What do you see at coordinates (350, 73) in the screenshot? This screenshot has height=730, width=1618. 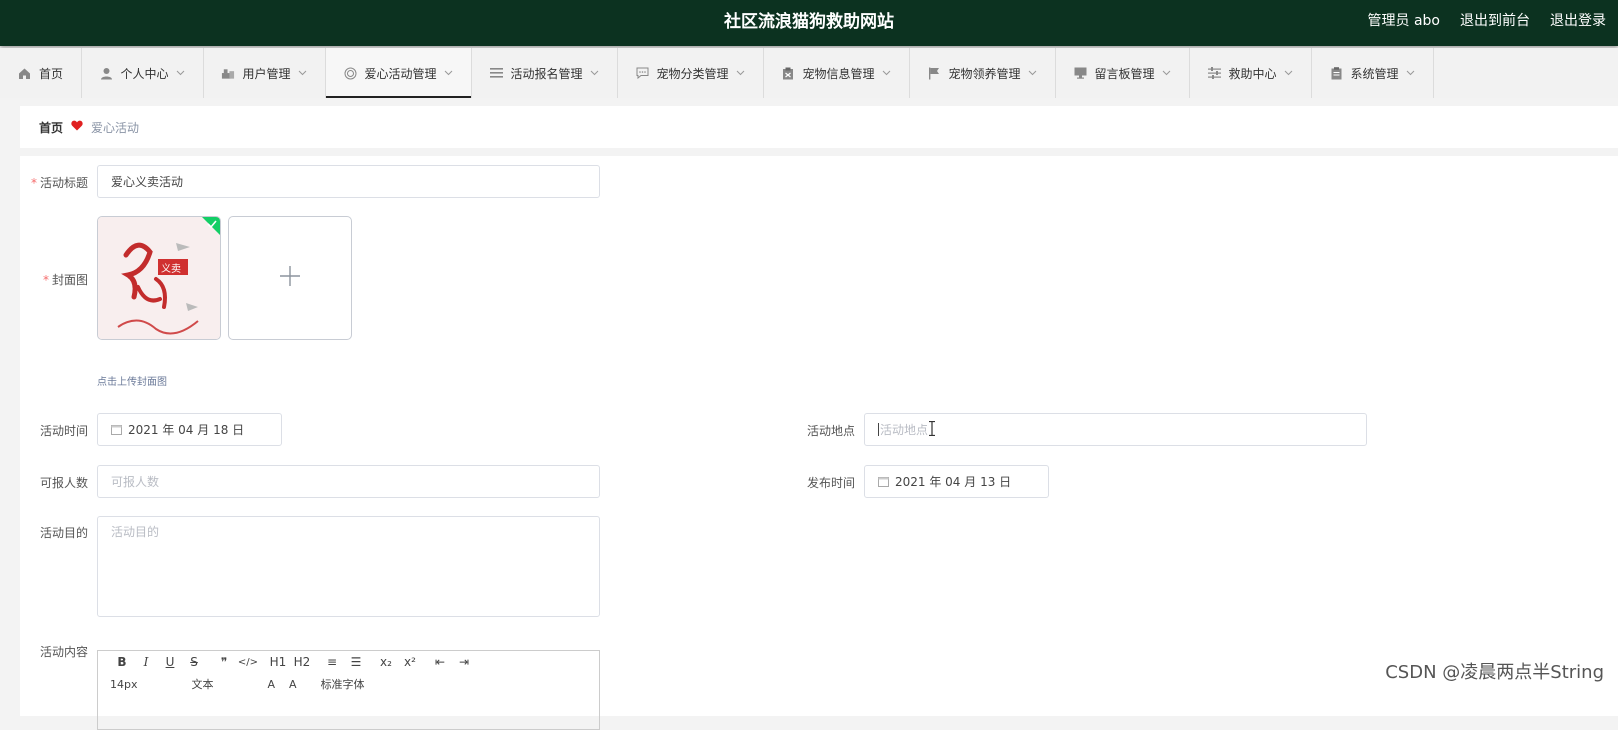 I see `target-icon` at bounding box center [350, 73].